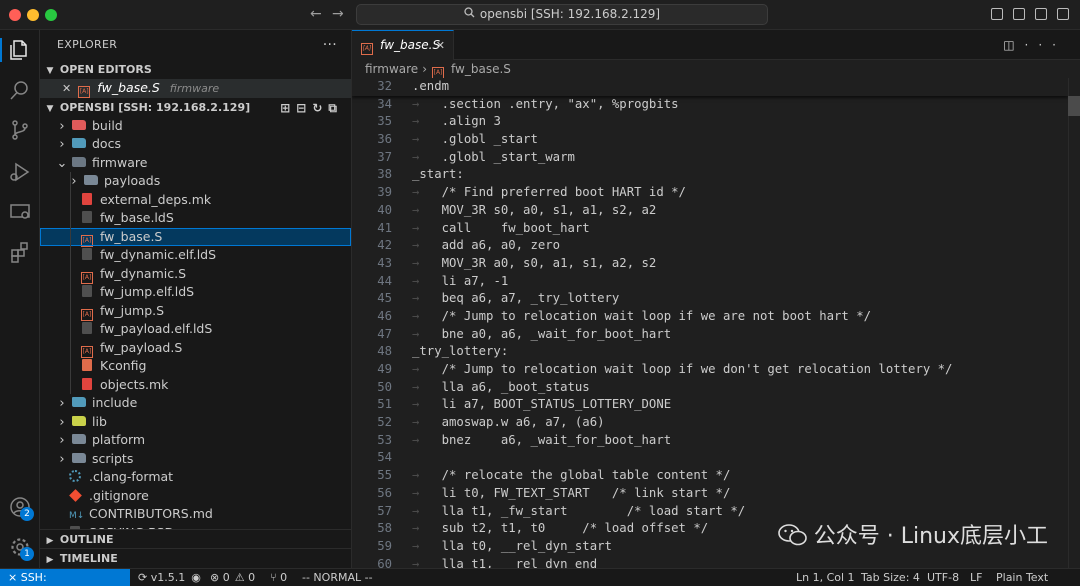 The width and height of the screenshot is (1080, 586). Describe the element at coordinates (195, 181) in the screenshot. I see `tree-item: › payloads` at that location.